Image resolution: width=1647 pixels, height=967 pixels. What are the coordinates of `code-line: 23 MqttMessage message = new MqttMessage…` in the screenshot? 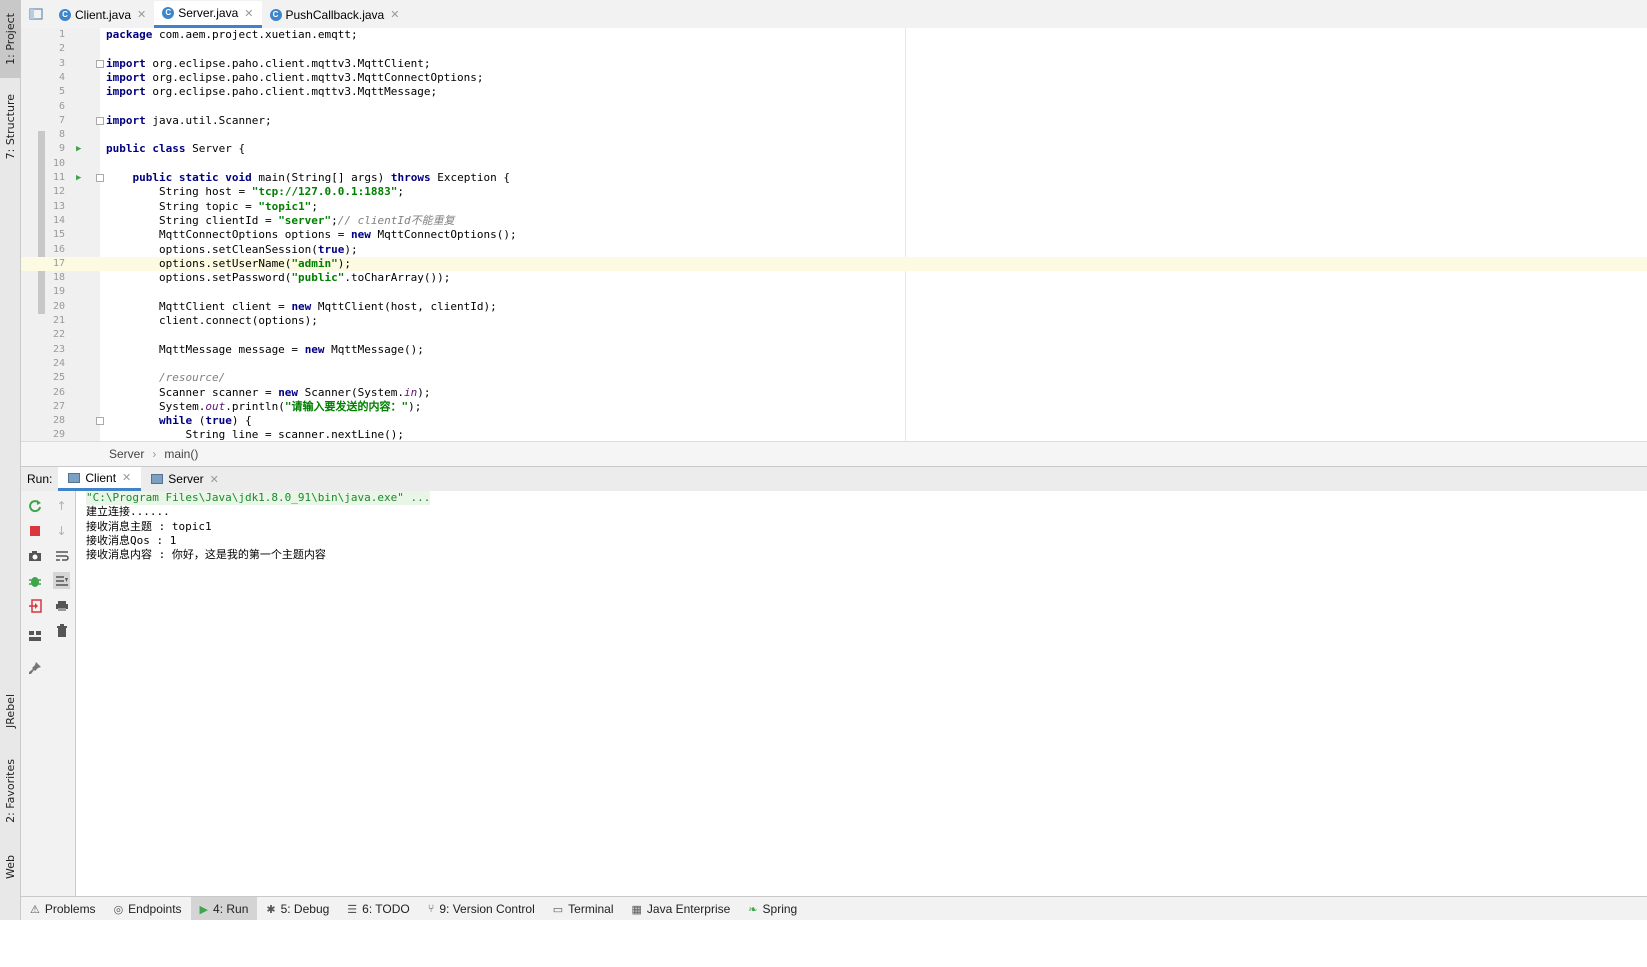 It's located at (834, 350).